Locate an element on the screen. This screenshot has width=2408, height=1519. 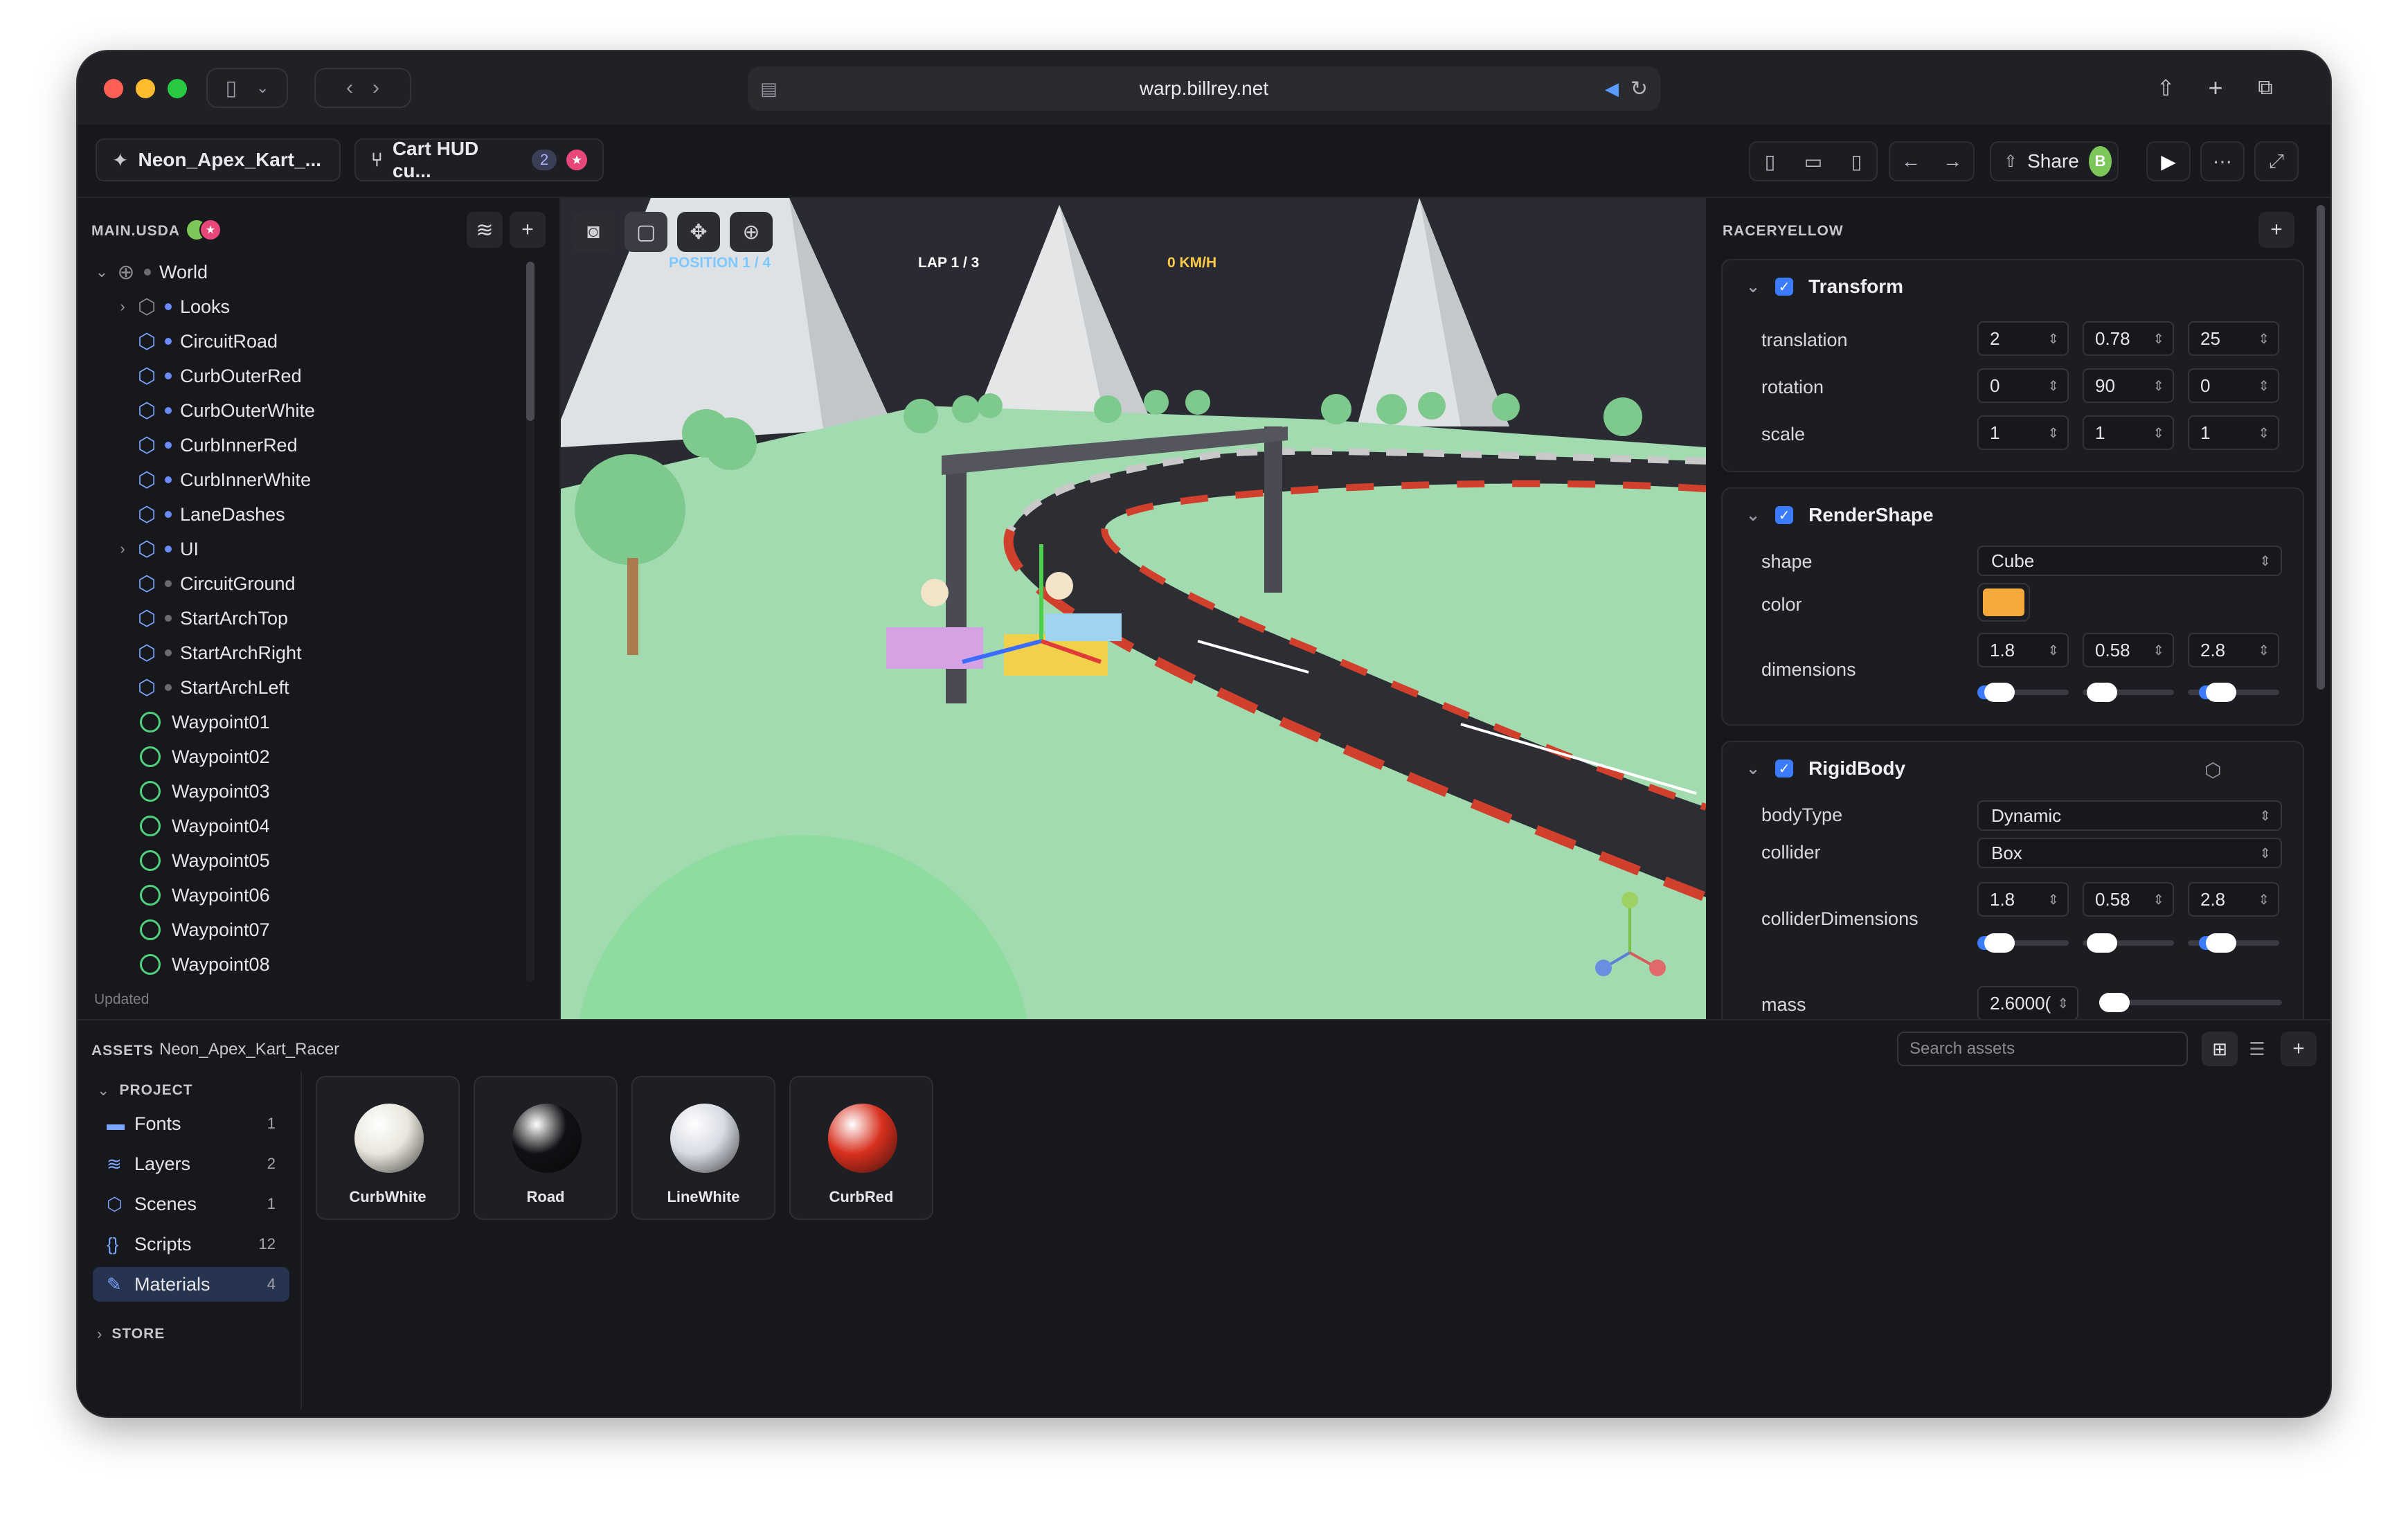
asset-category-materials: ✎ Materials 4 is located at coordinates (191, 1284).